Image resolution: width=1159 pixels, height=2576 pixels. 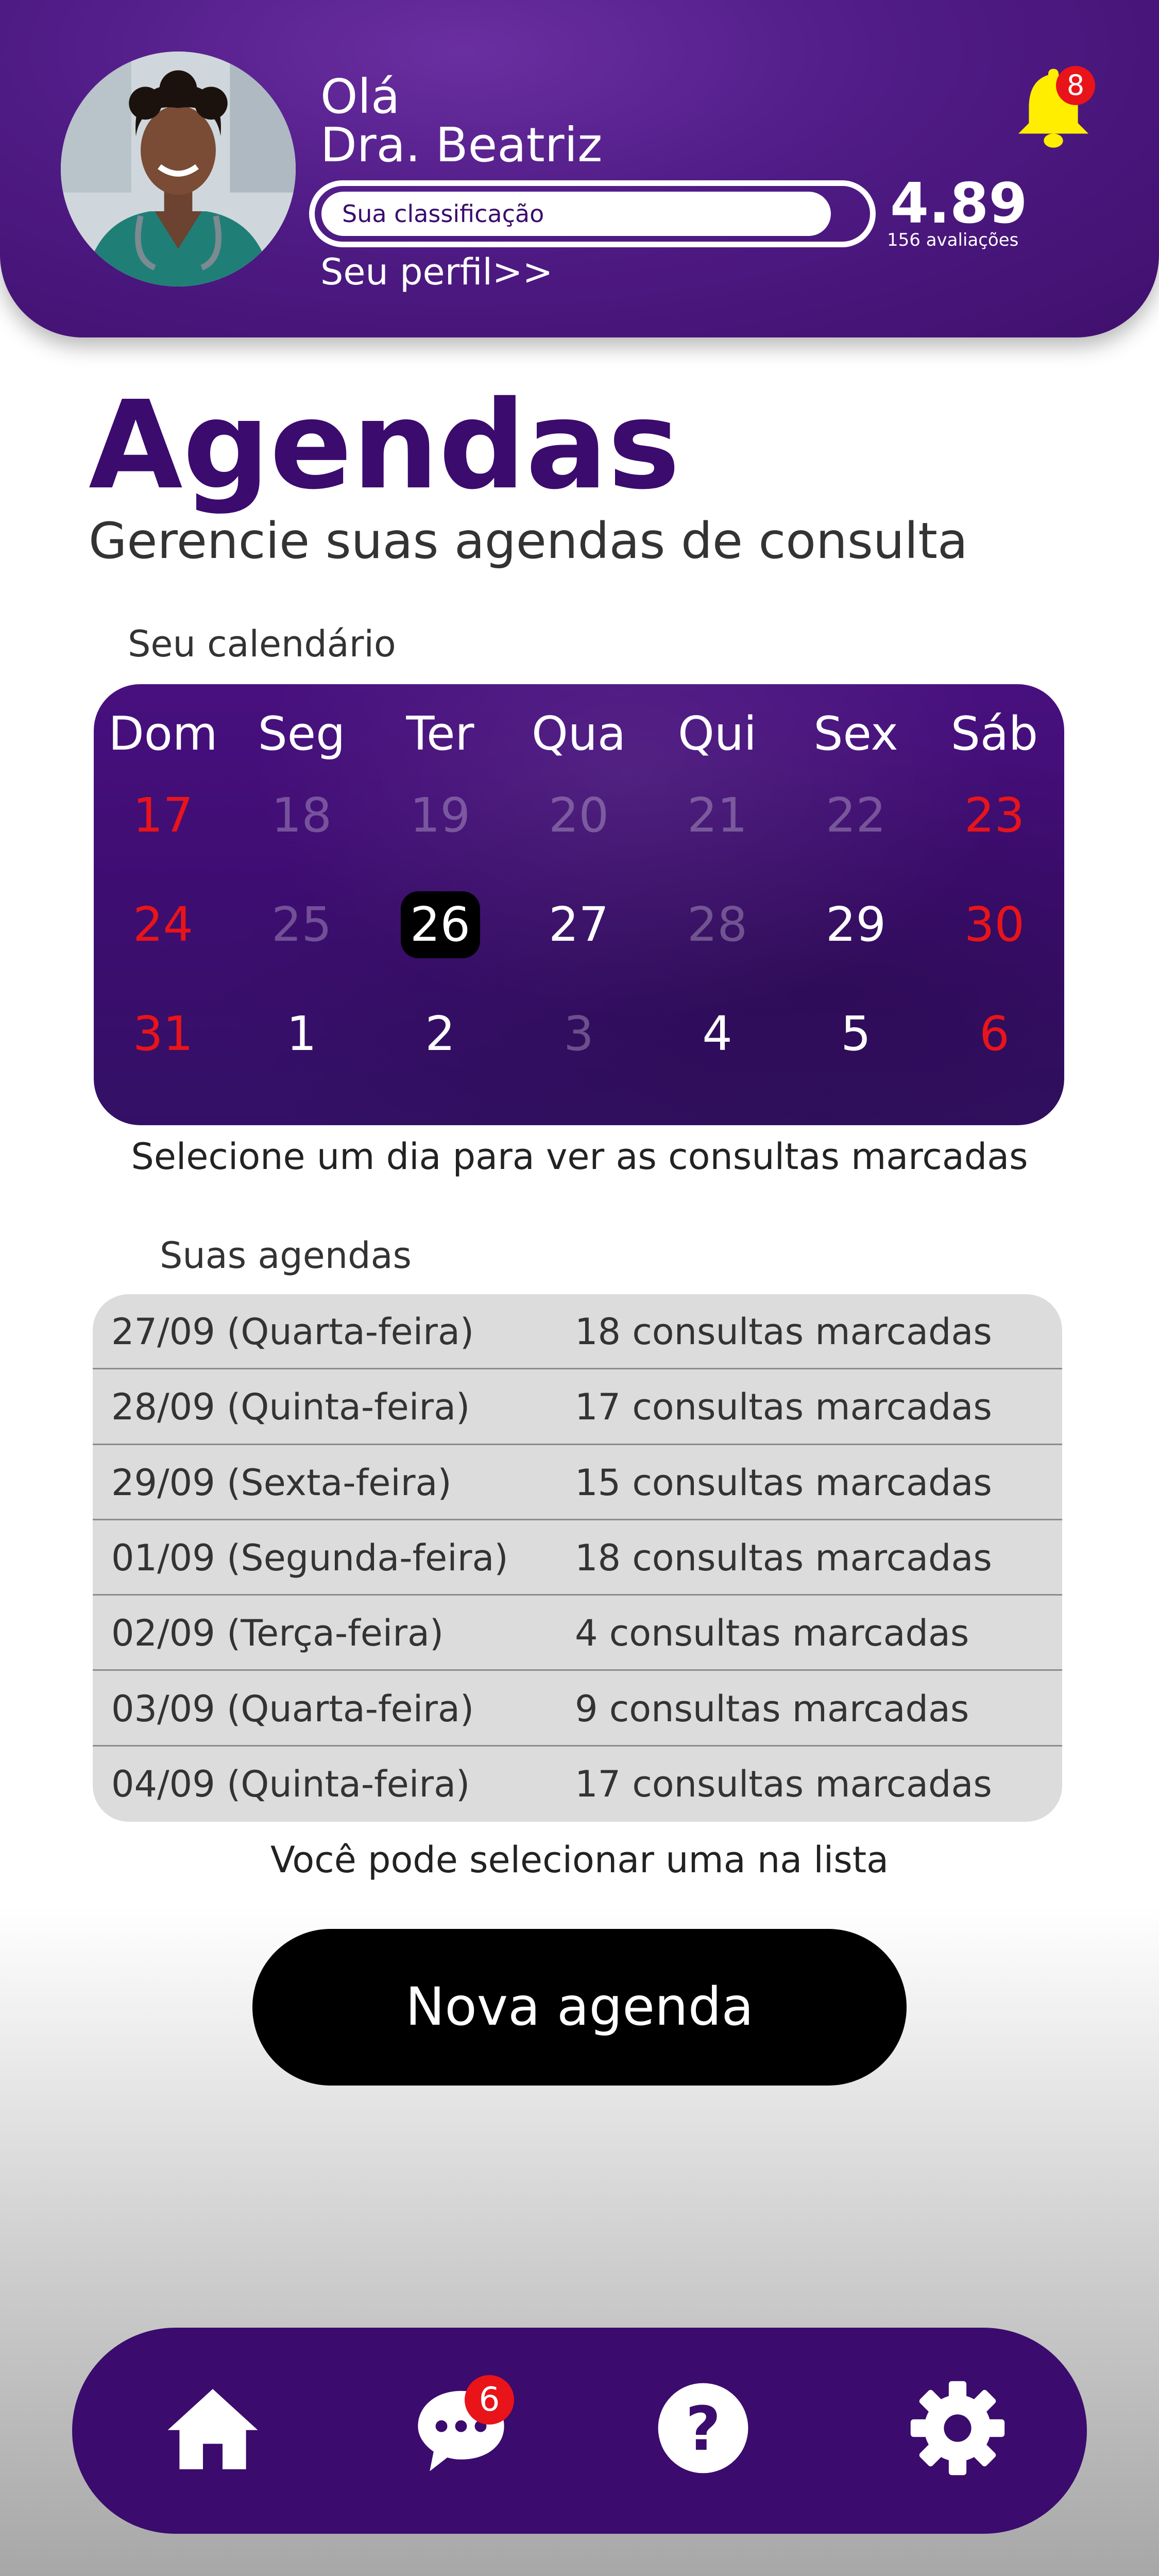 I want to click on nav-settings, so click(x=958, y=2428).